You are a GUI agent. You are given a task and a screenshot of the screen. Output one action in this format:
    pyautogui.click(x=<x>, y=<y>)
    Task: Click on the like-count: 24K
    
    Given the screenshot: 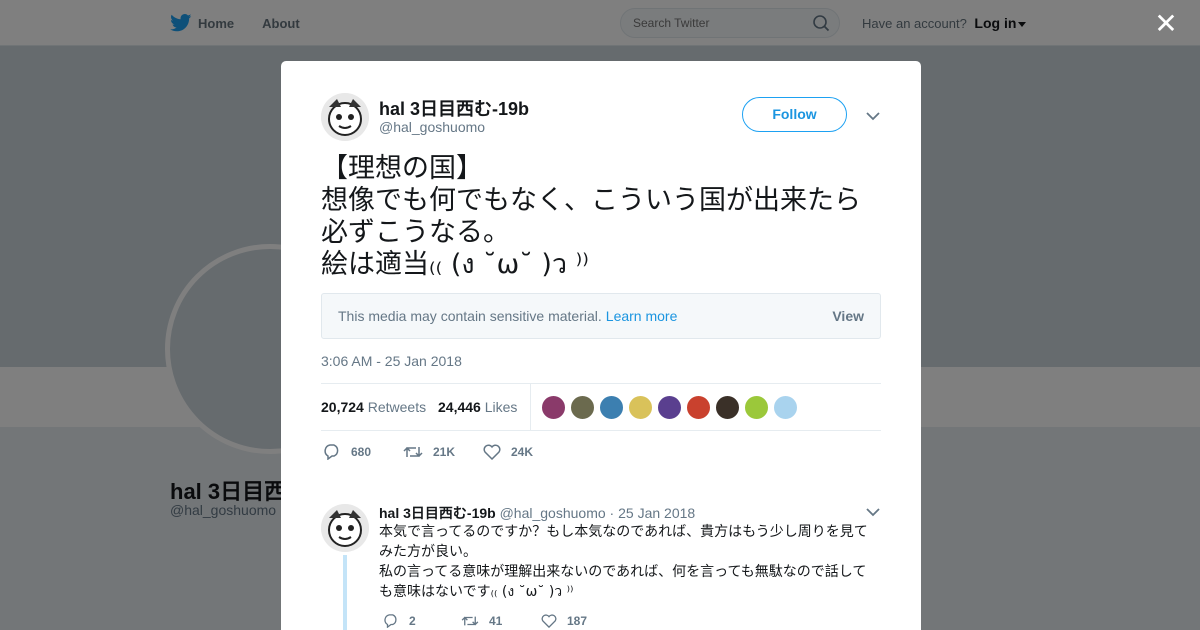 What is the action you would take?
    pyautogui.click(x=522, y=452)
    